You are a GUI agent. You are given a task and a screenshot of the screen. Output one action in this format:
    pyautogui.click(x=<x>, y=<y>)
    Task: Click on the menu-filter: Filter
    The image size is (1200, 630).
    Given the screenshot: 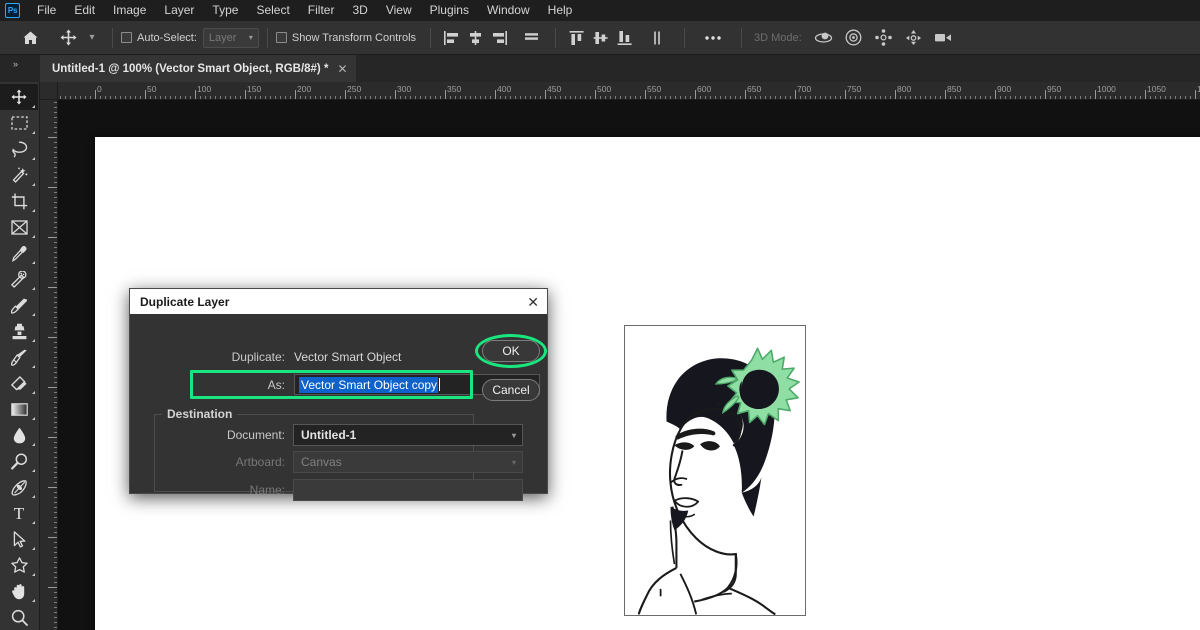 What is the action you would take?
    pyautogui.click(x=321, y=10)
    